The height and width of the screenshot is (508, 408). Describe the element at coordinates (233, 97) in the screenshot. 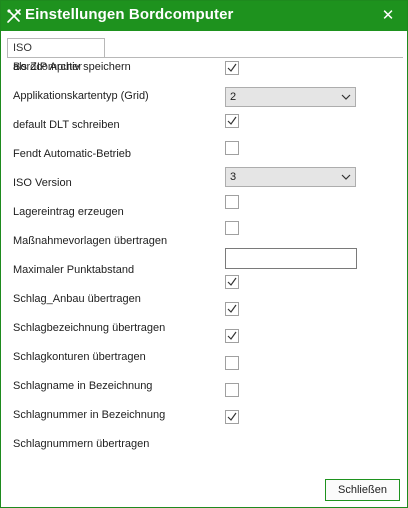

I see `select-applikationskartentyp-value: 2` at that location.